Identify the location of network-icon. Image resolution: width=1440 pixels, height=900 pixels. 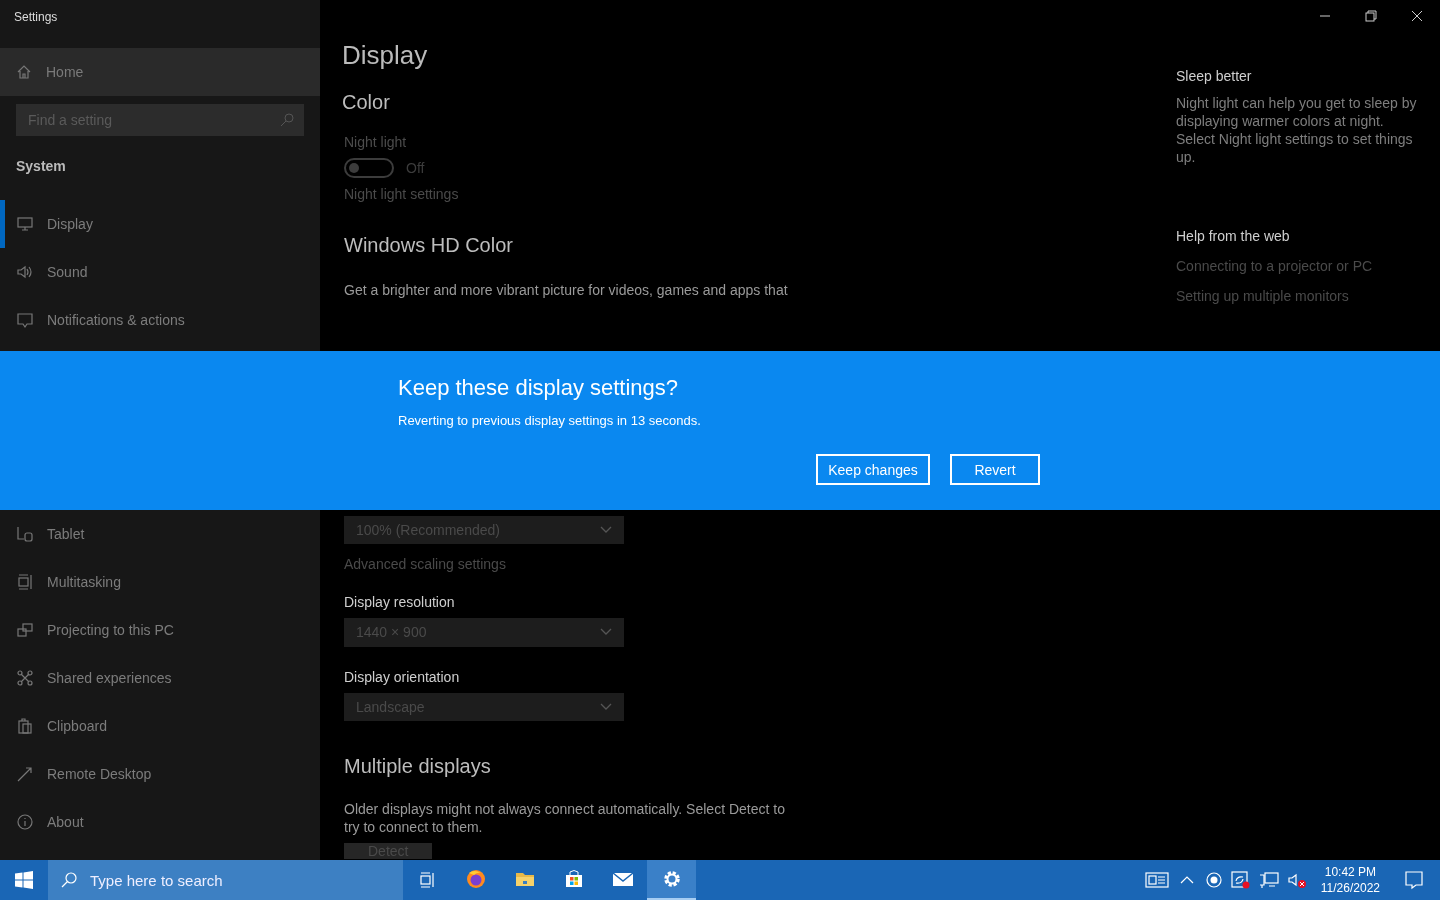
(1268, 880).